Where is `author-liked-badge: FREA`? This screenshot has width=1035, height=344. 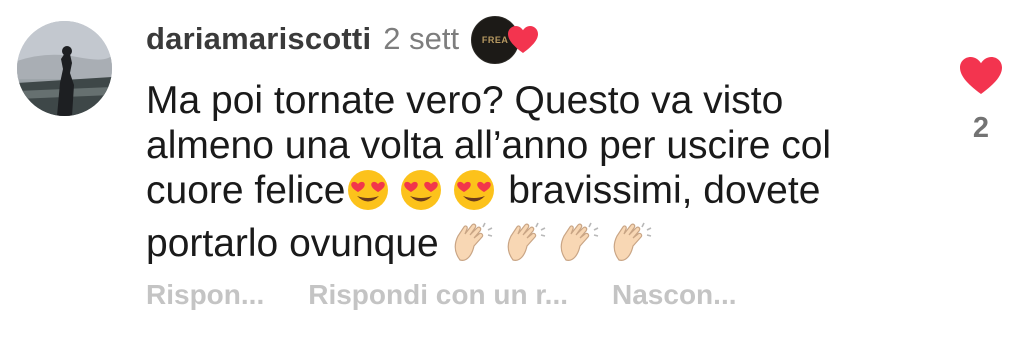
author-liked-badge: FREA is located at coordinates (506, 40).